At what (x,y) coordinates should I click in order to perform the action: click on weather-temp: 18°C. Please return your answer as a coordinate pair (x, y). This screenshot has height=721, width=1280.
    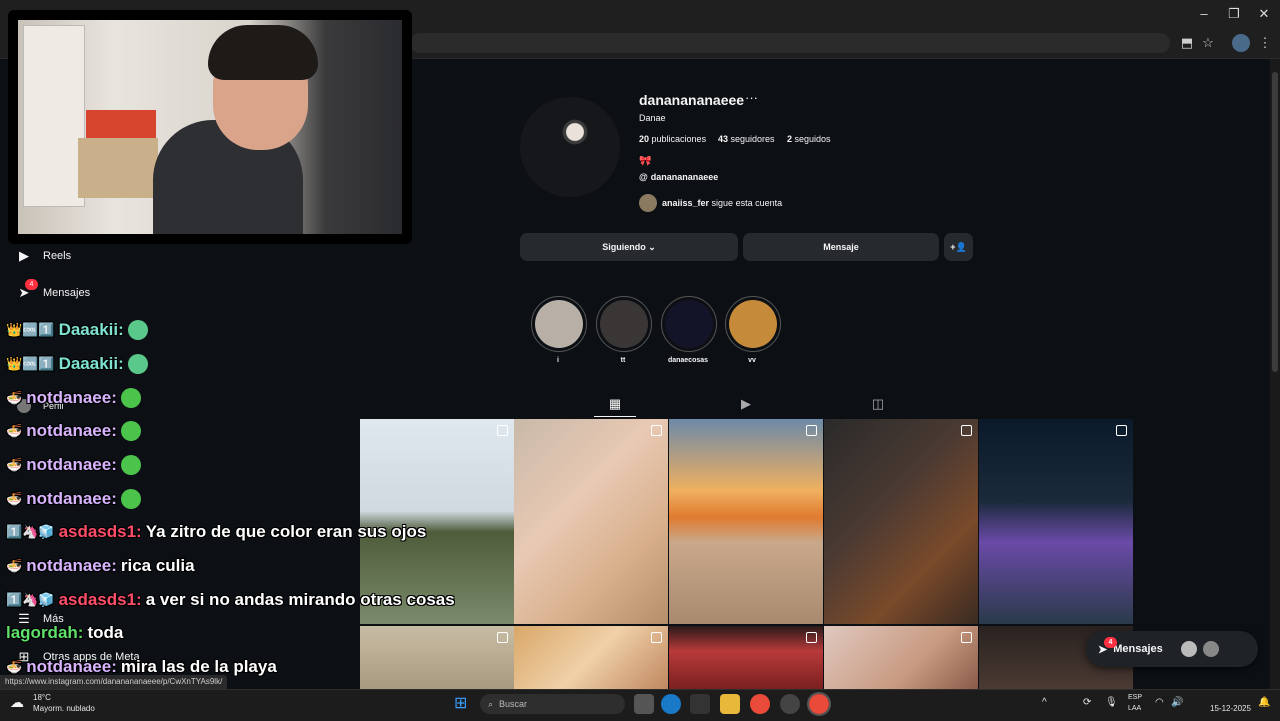
    Looking at the image, I should click on (42, 697).